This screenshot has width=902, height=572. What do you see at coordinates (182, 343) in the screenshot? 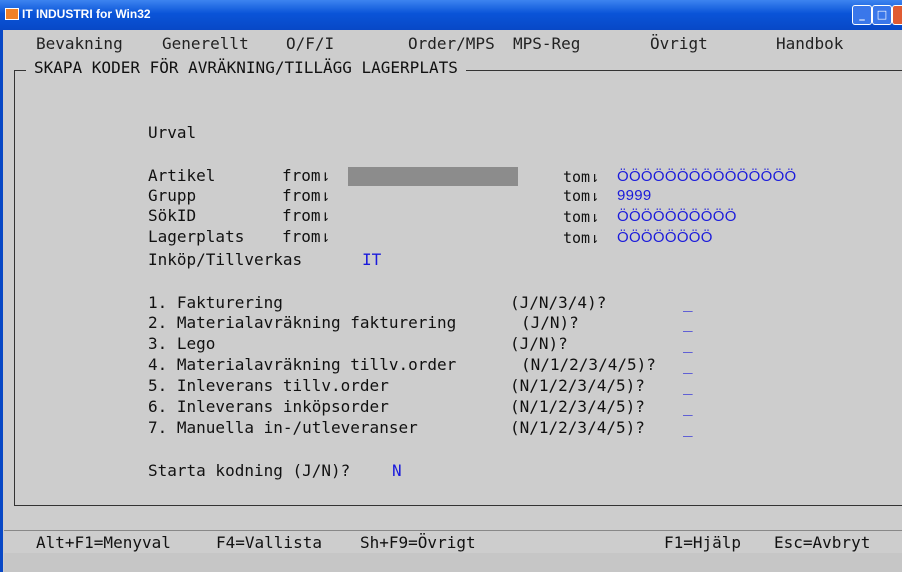
I see `option-3-label: 3. Lego` at bounding box center [182, 343].